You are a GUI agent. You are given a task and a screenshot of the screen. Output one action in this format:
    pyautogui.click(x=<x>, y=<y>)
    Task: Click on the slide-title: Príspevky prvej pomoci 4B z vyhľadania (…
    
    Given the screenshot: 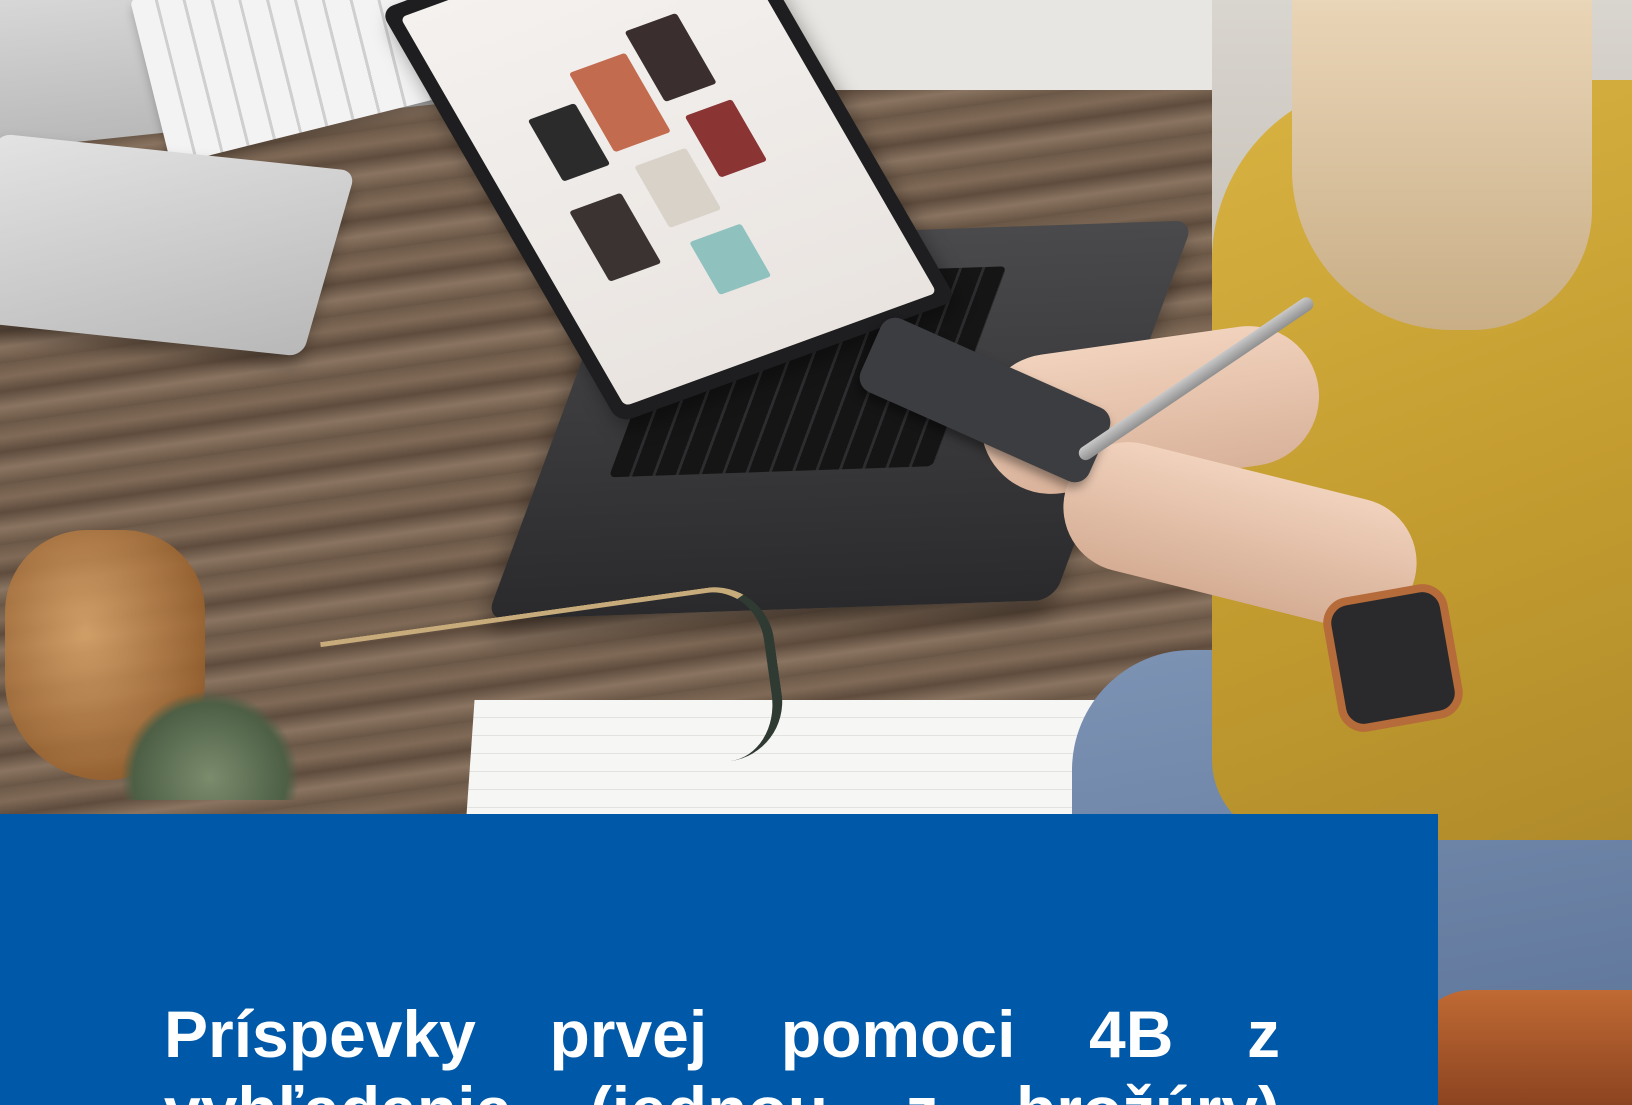 What is the action you would take?
    pyautogui.click(x=722, y=1051)
    